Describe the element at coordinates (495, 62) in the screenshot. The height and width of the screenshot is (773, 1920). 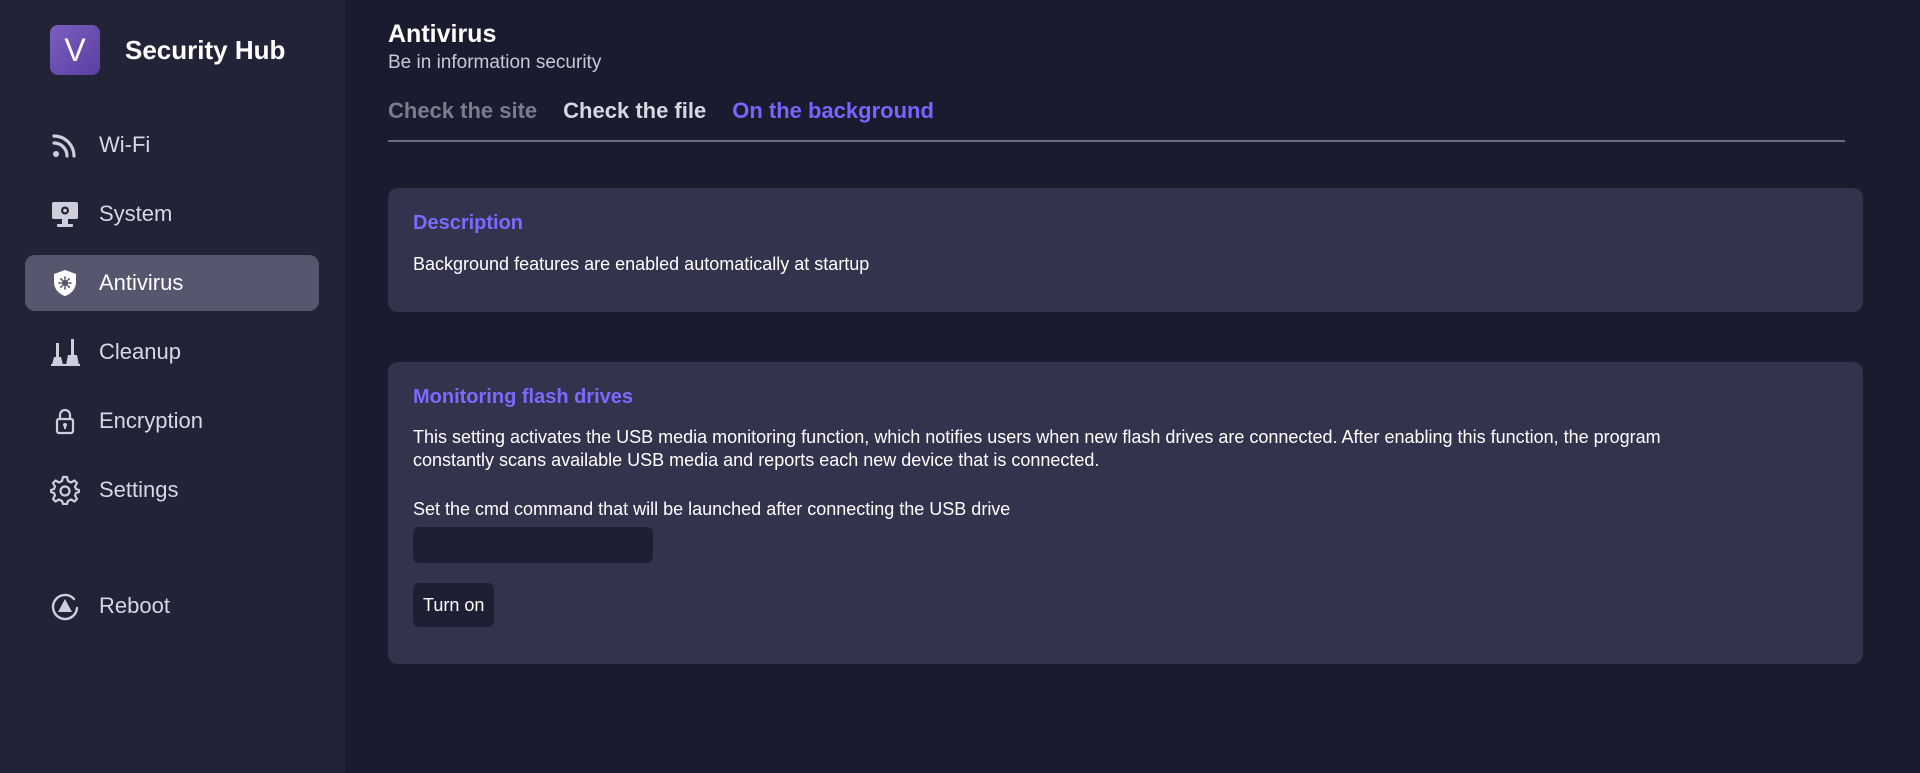
I see `page-subtitle: Be in information security` at that location.